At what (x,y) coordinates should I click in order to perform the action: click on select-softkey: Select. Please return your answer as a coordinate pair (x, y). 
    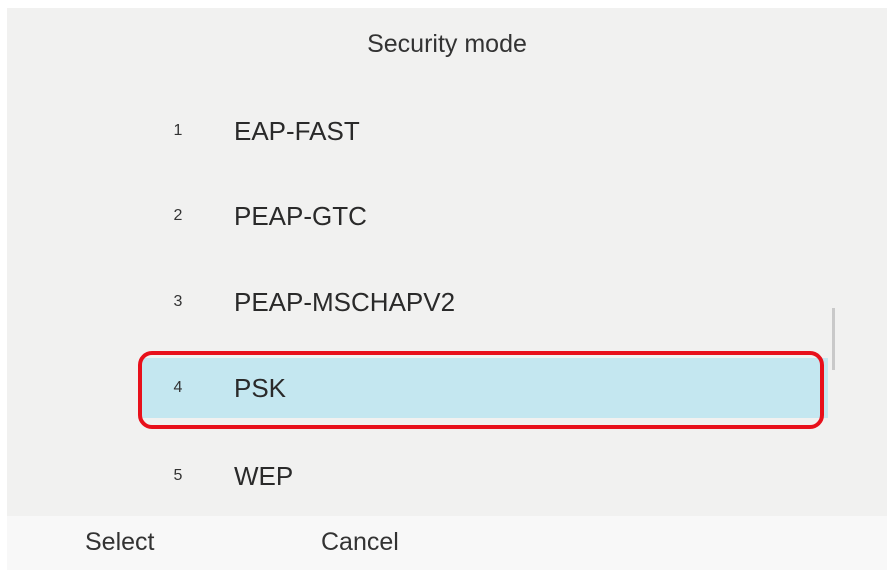
    Looking at the image, I should click on (119, 542).